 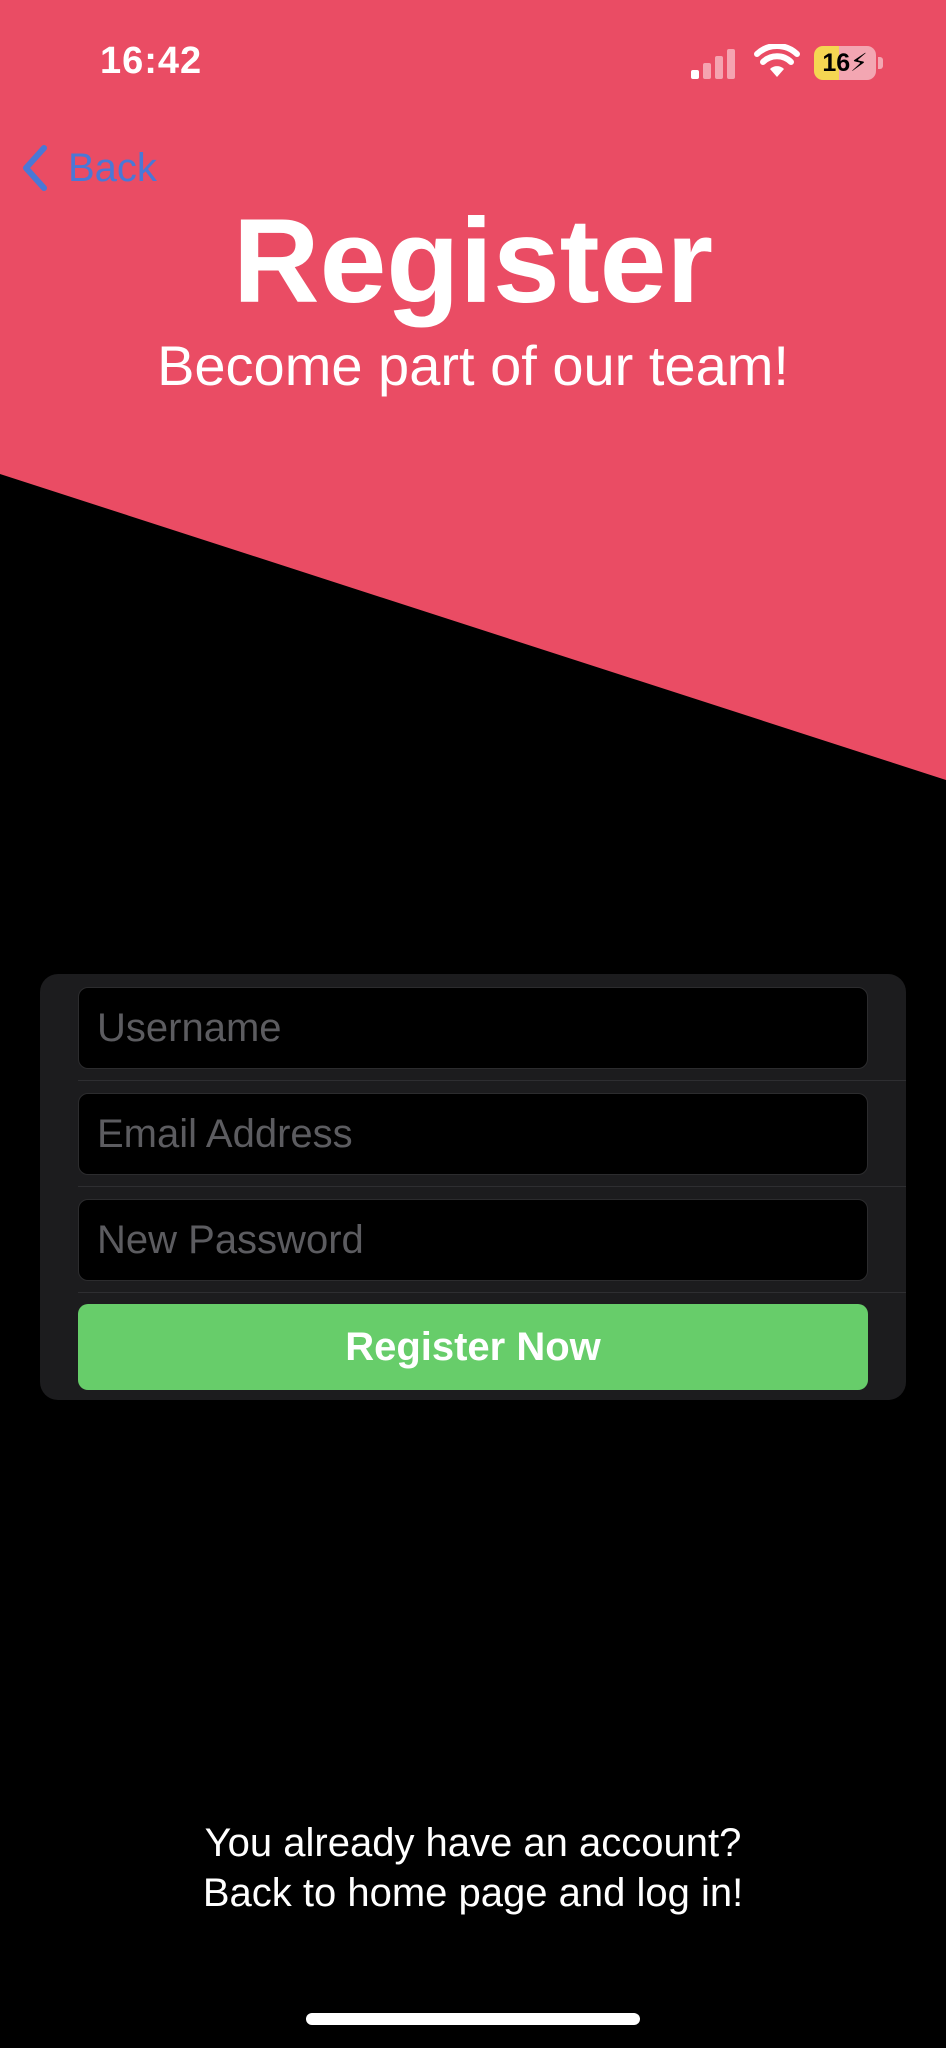 What do you see at coordinates (473, 365) in the screenshot?
I see `page-subtitle: Become part of our team!` at bounding box center [473, 365].